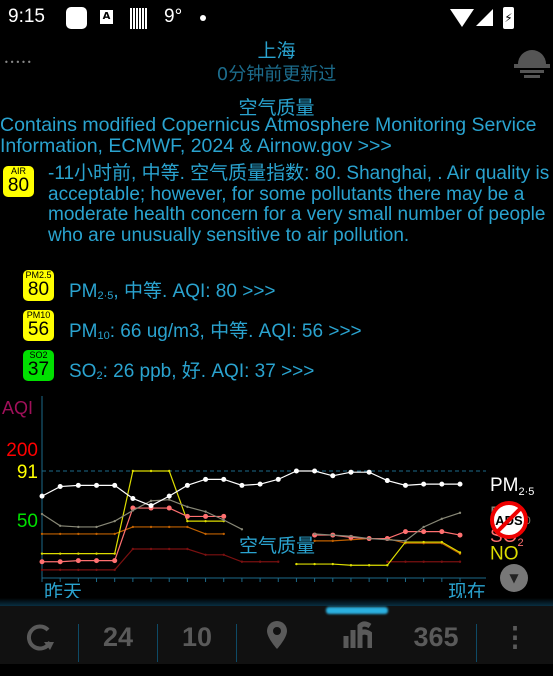 The image size is (553, 676). What do you see at coordinates (106, 17) in the screenshot?
I see `a-notification-icon: A` at bounding box center [106, 17].